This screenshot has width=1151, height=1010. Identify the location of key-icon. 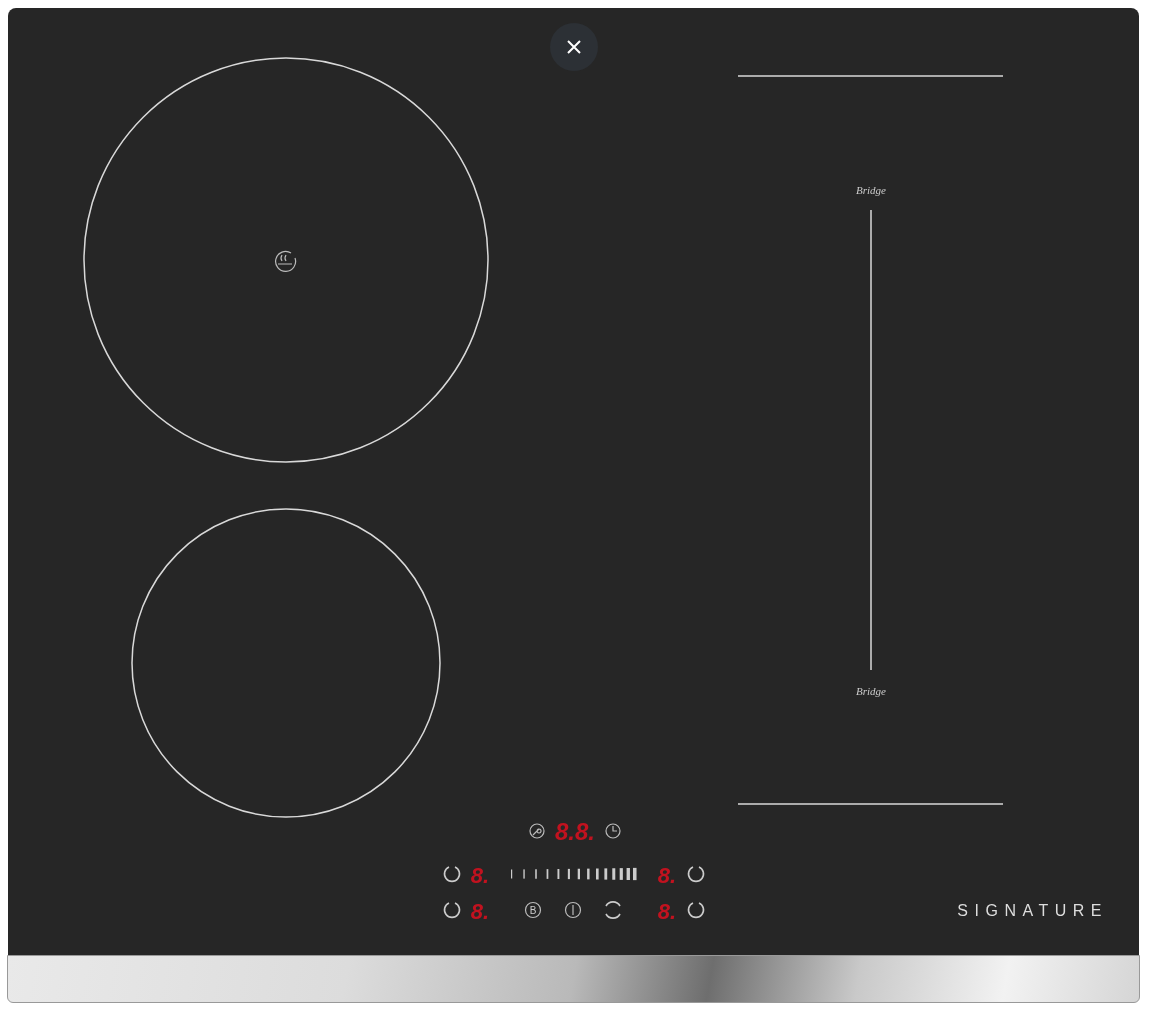
(537, 831).